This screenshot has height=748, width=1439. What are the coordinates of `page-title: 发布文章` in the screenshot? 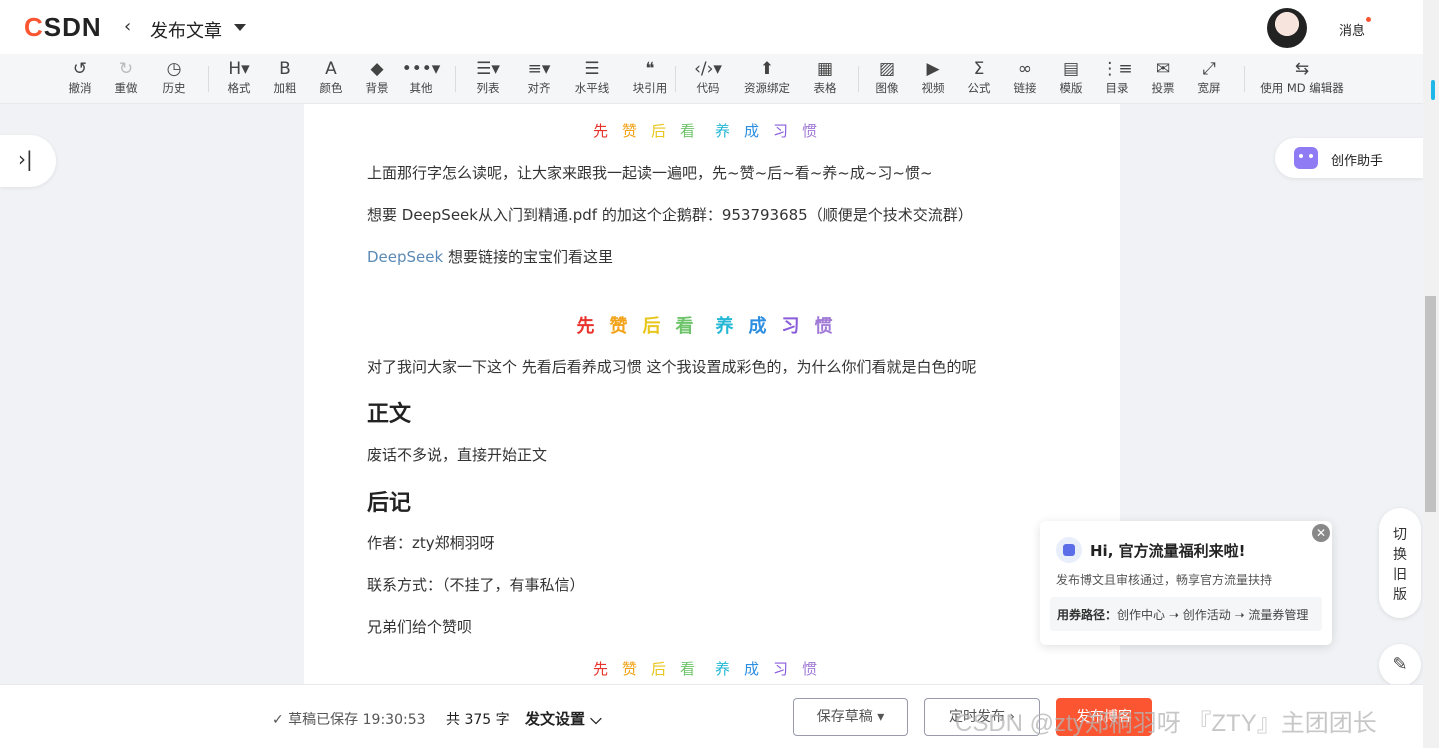 It's located at (186, 30).